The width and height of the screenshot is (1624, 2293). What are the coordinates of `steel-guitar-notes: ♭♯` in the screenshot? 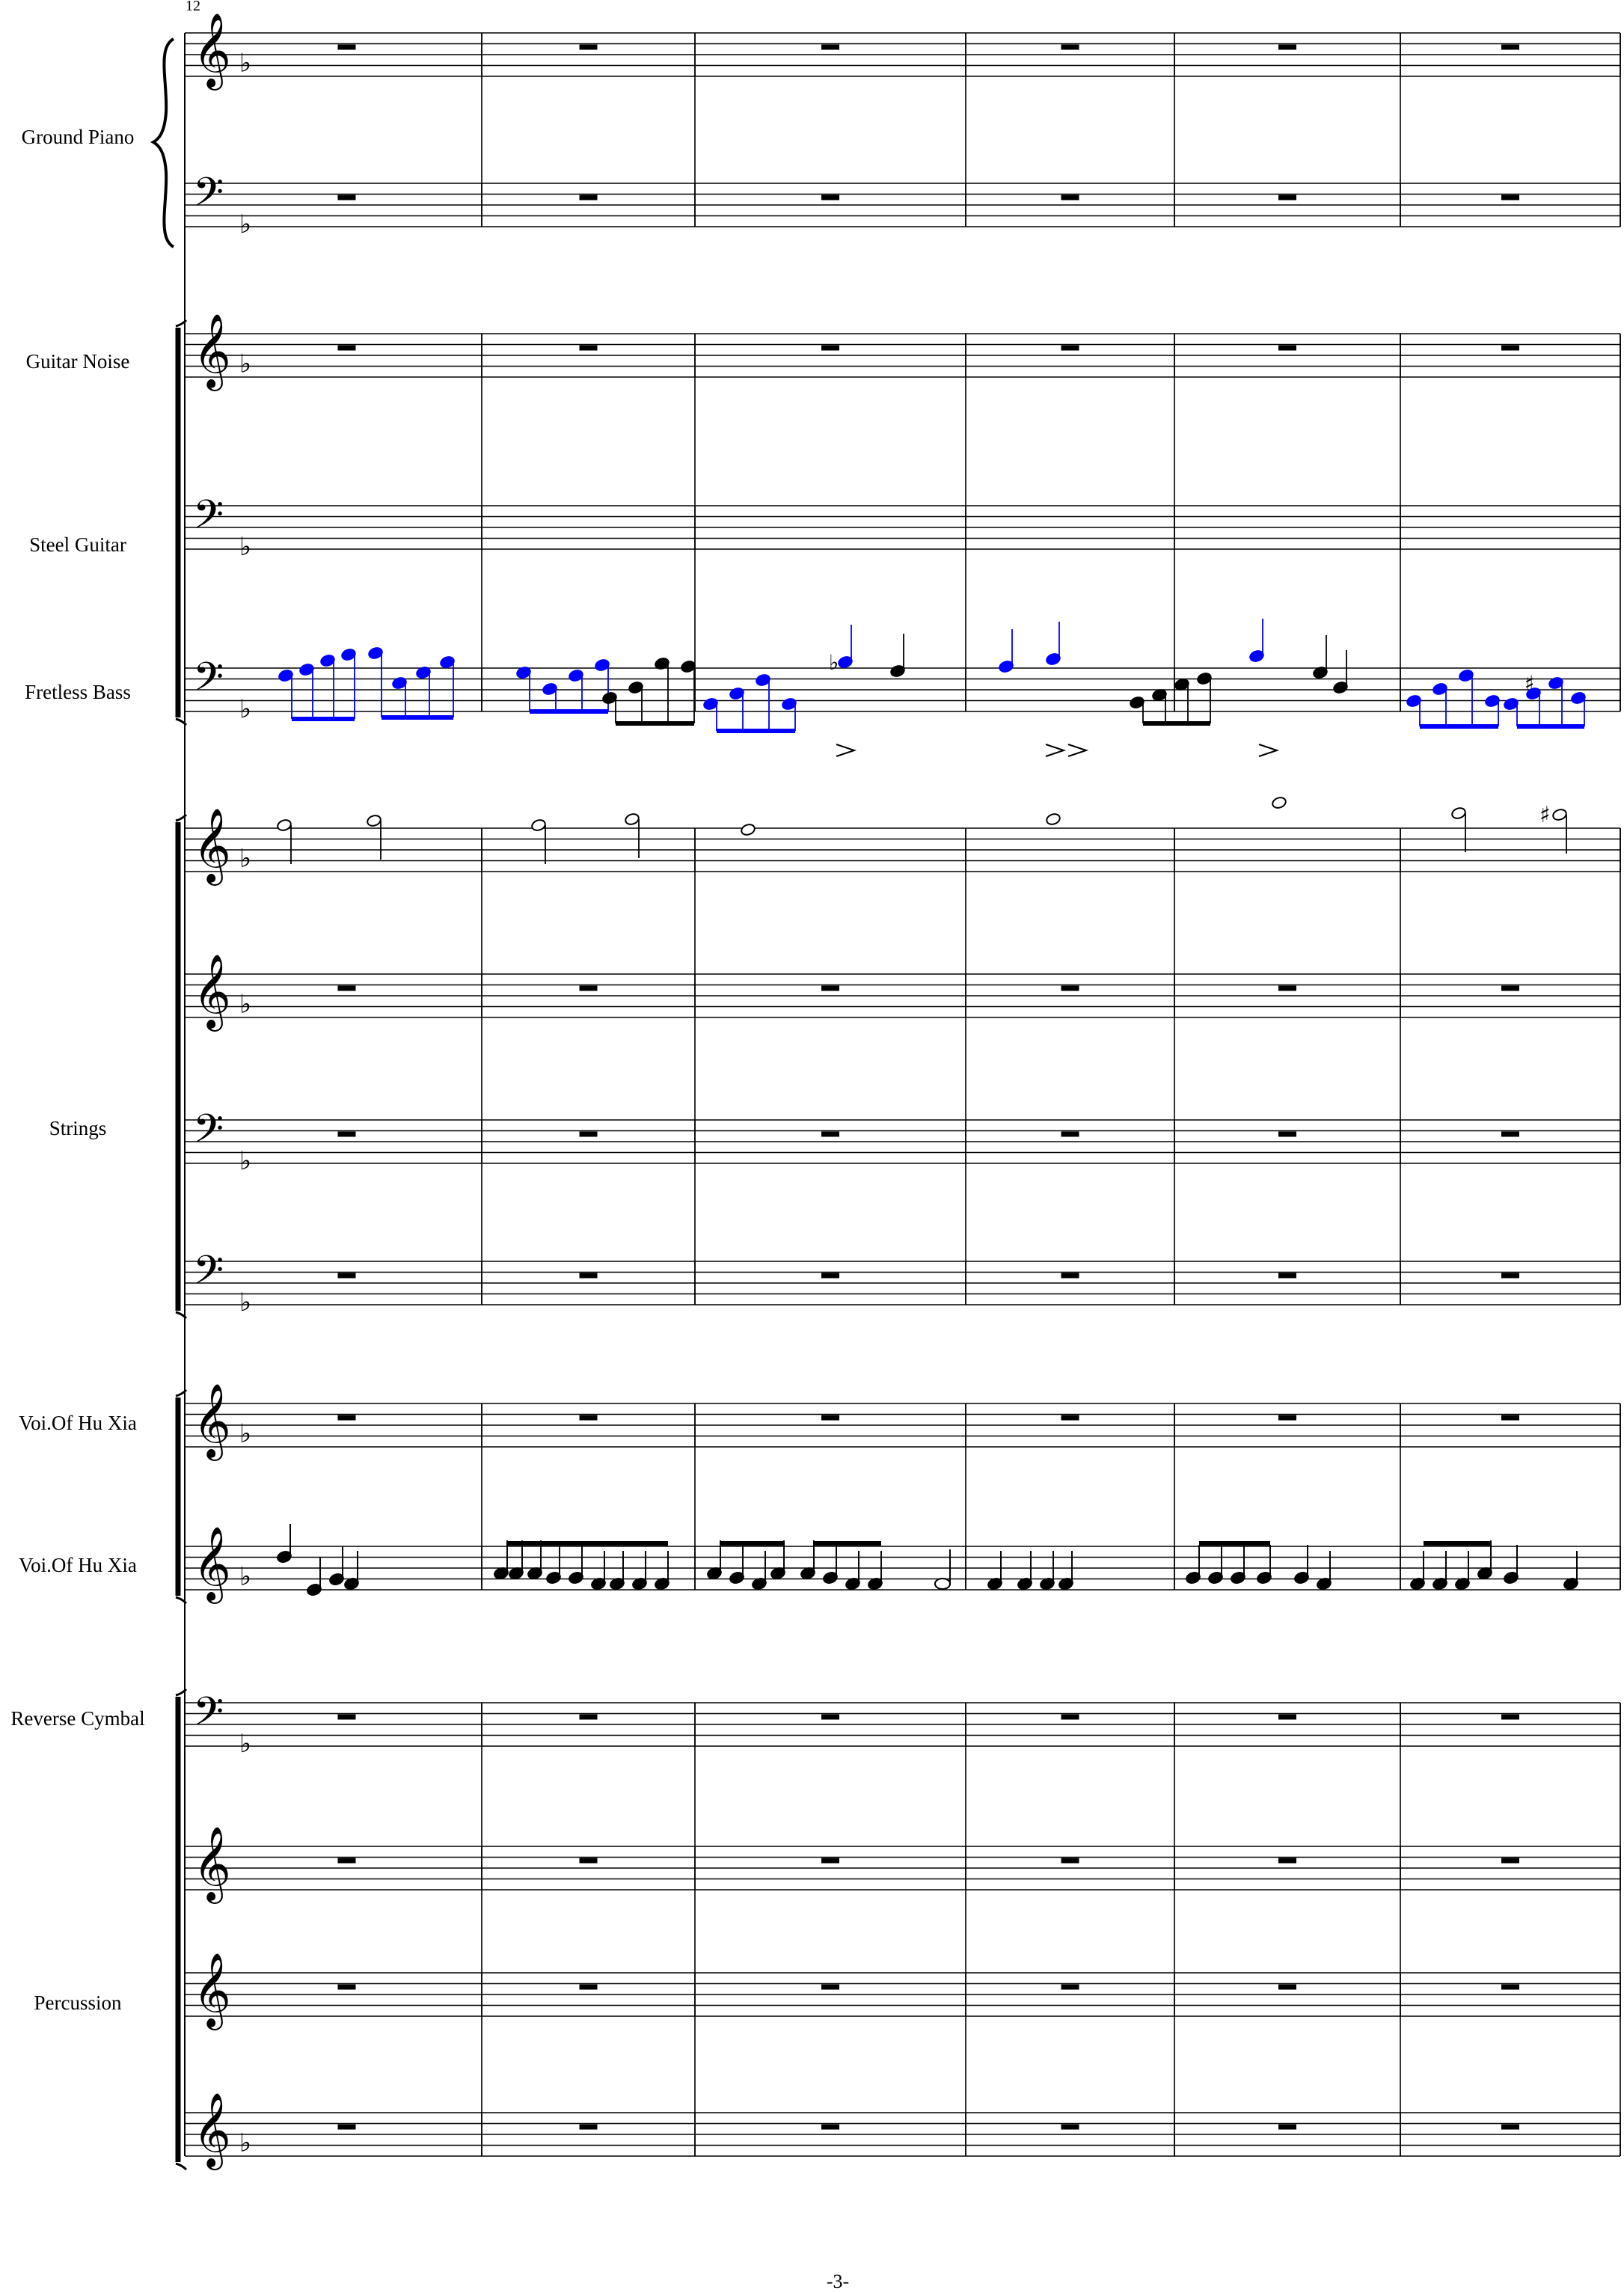 It's located at (932, 688).